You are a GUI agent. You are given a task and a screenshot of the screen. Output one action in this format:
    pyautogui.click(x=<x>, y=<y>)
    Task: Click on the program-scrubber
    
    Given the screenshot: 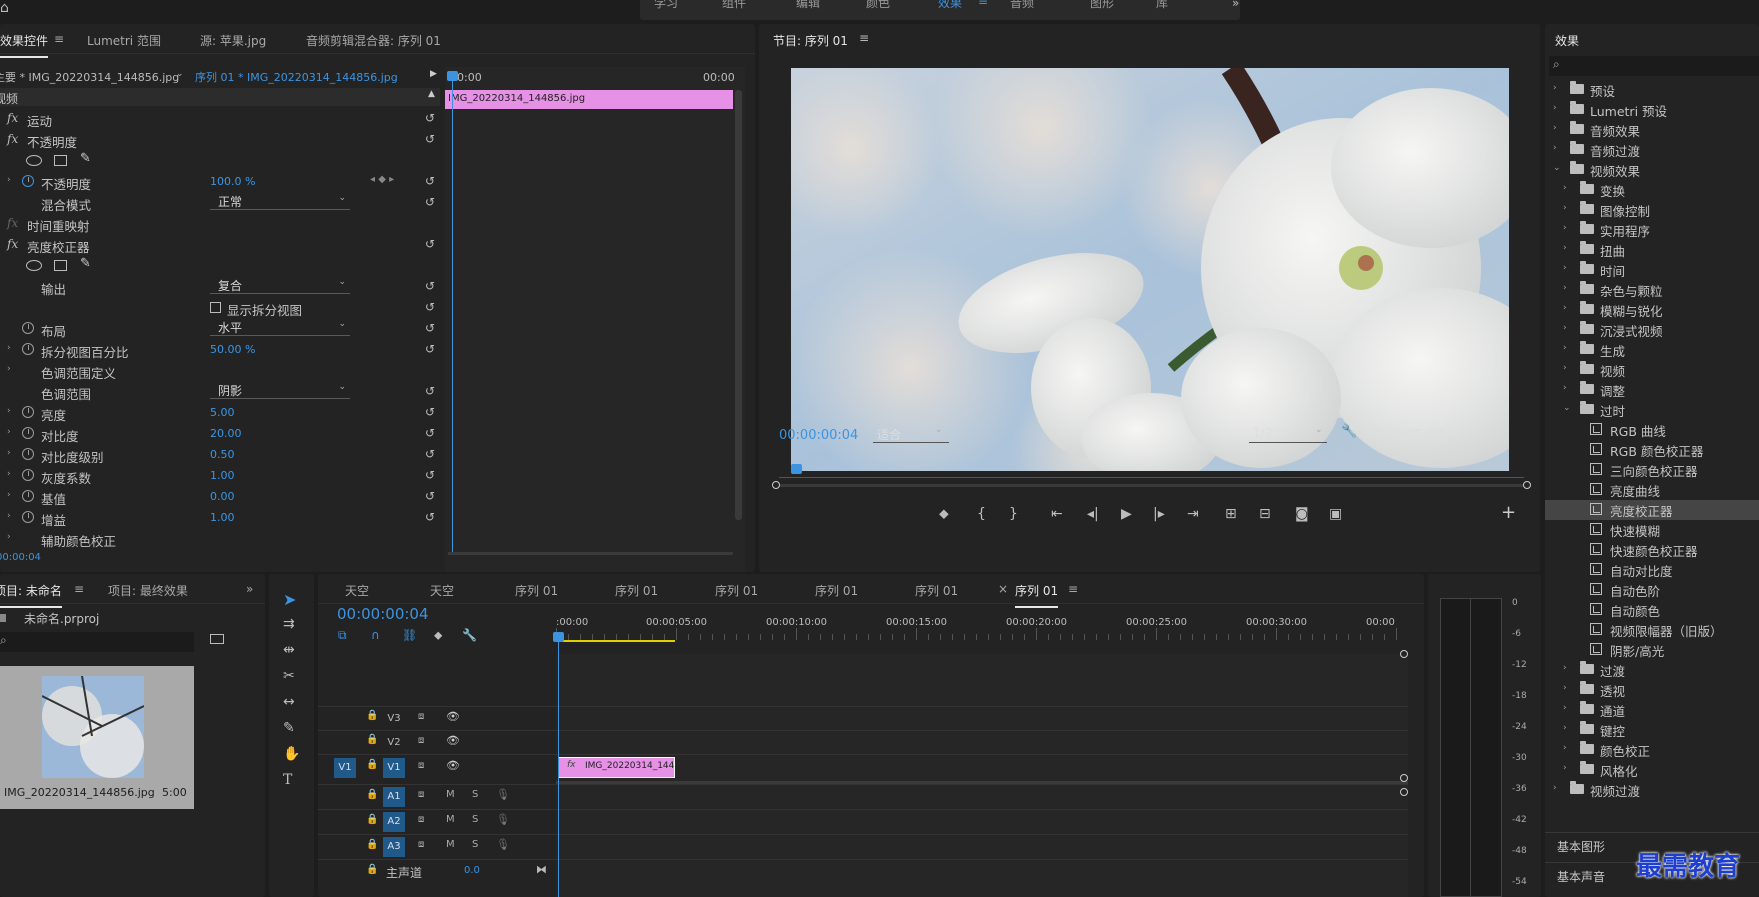 What is the action you would take?
    pyautogui.click(x=1151, y=471)
    